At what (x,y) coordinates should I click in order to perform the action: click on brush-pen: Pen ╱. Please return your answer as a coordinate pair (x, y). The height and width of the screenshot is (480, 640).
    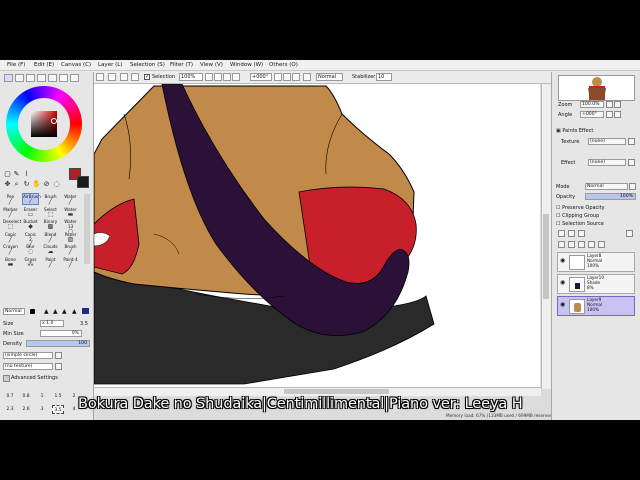
    Looking at the image, I should click on (10, 199).